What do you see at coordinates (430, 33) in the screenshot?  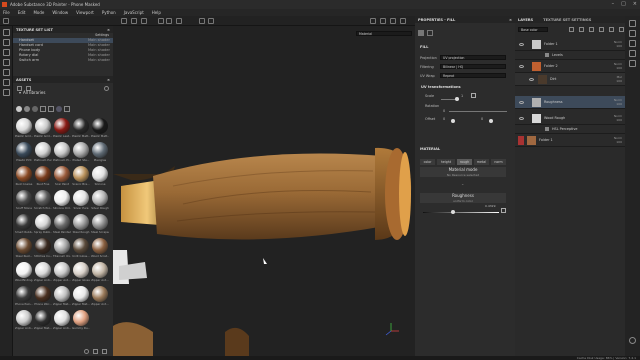 I see `mask-tab-icon` at bounding box center [430, 33].